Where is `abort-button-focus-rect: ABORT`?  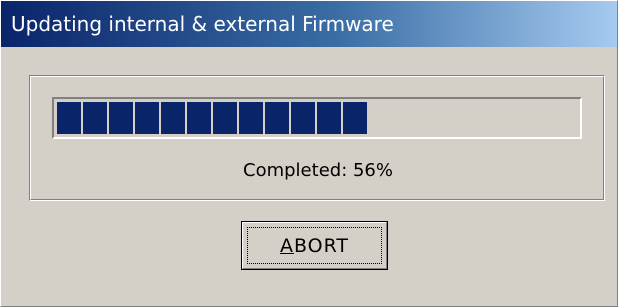
abort-button-focus-rect: ABORT is located at coordinates (314, 245).